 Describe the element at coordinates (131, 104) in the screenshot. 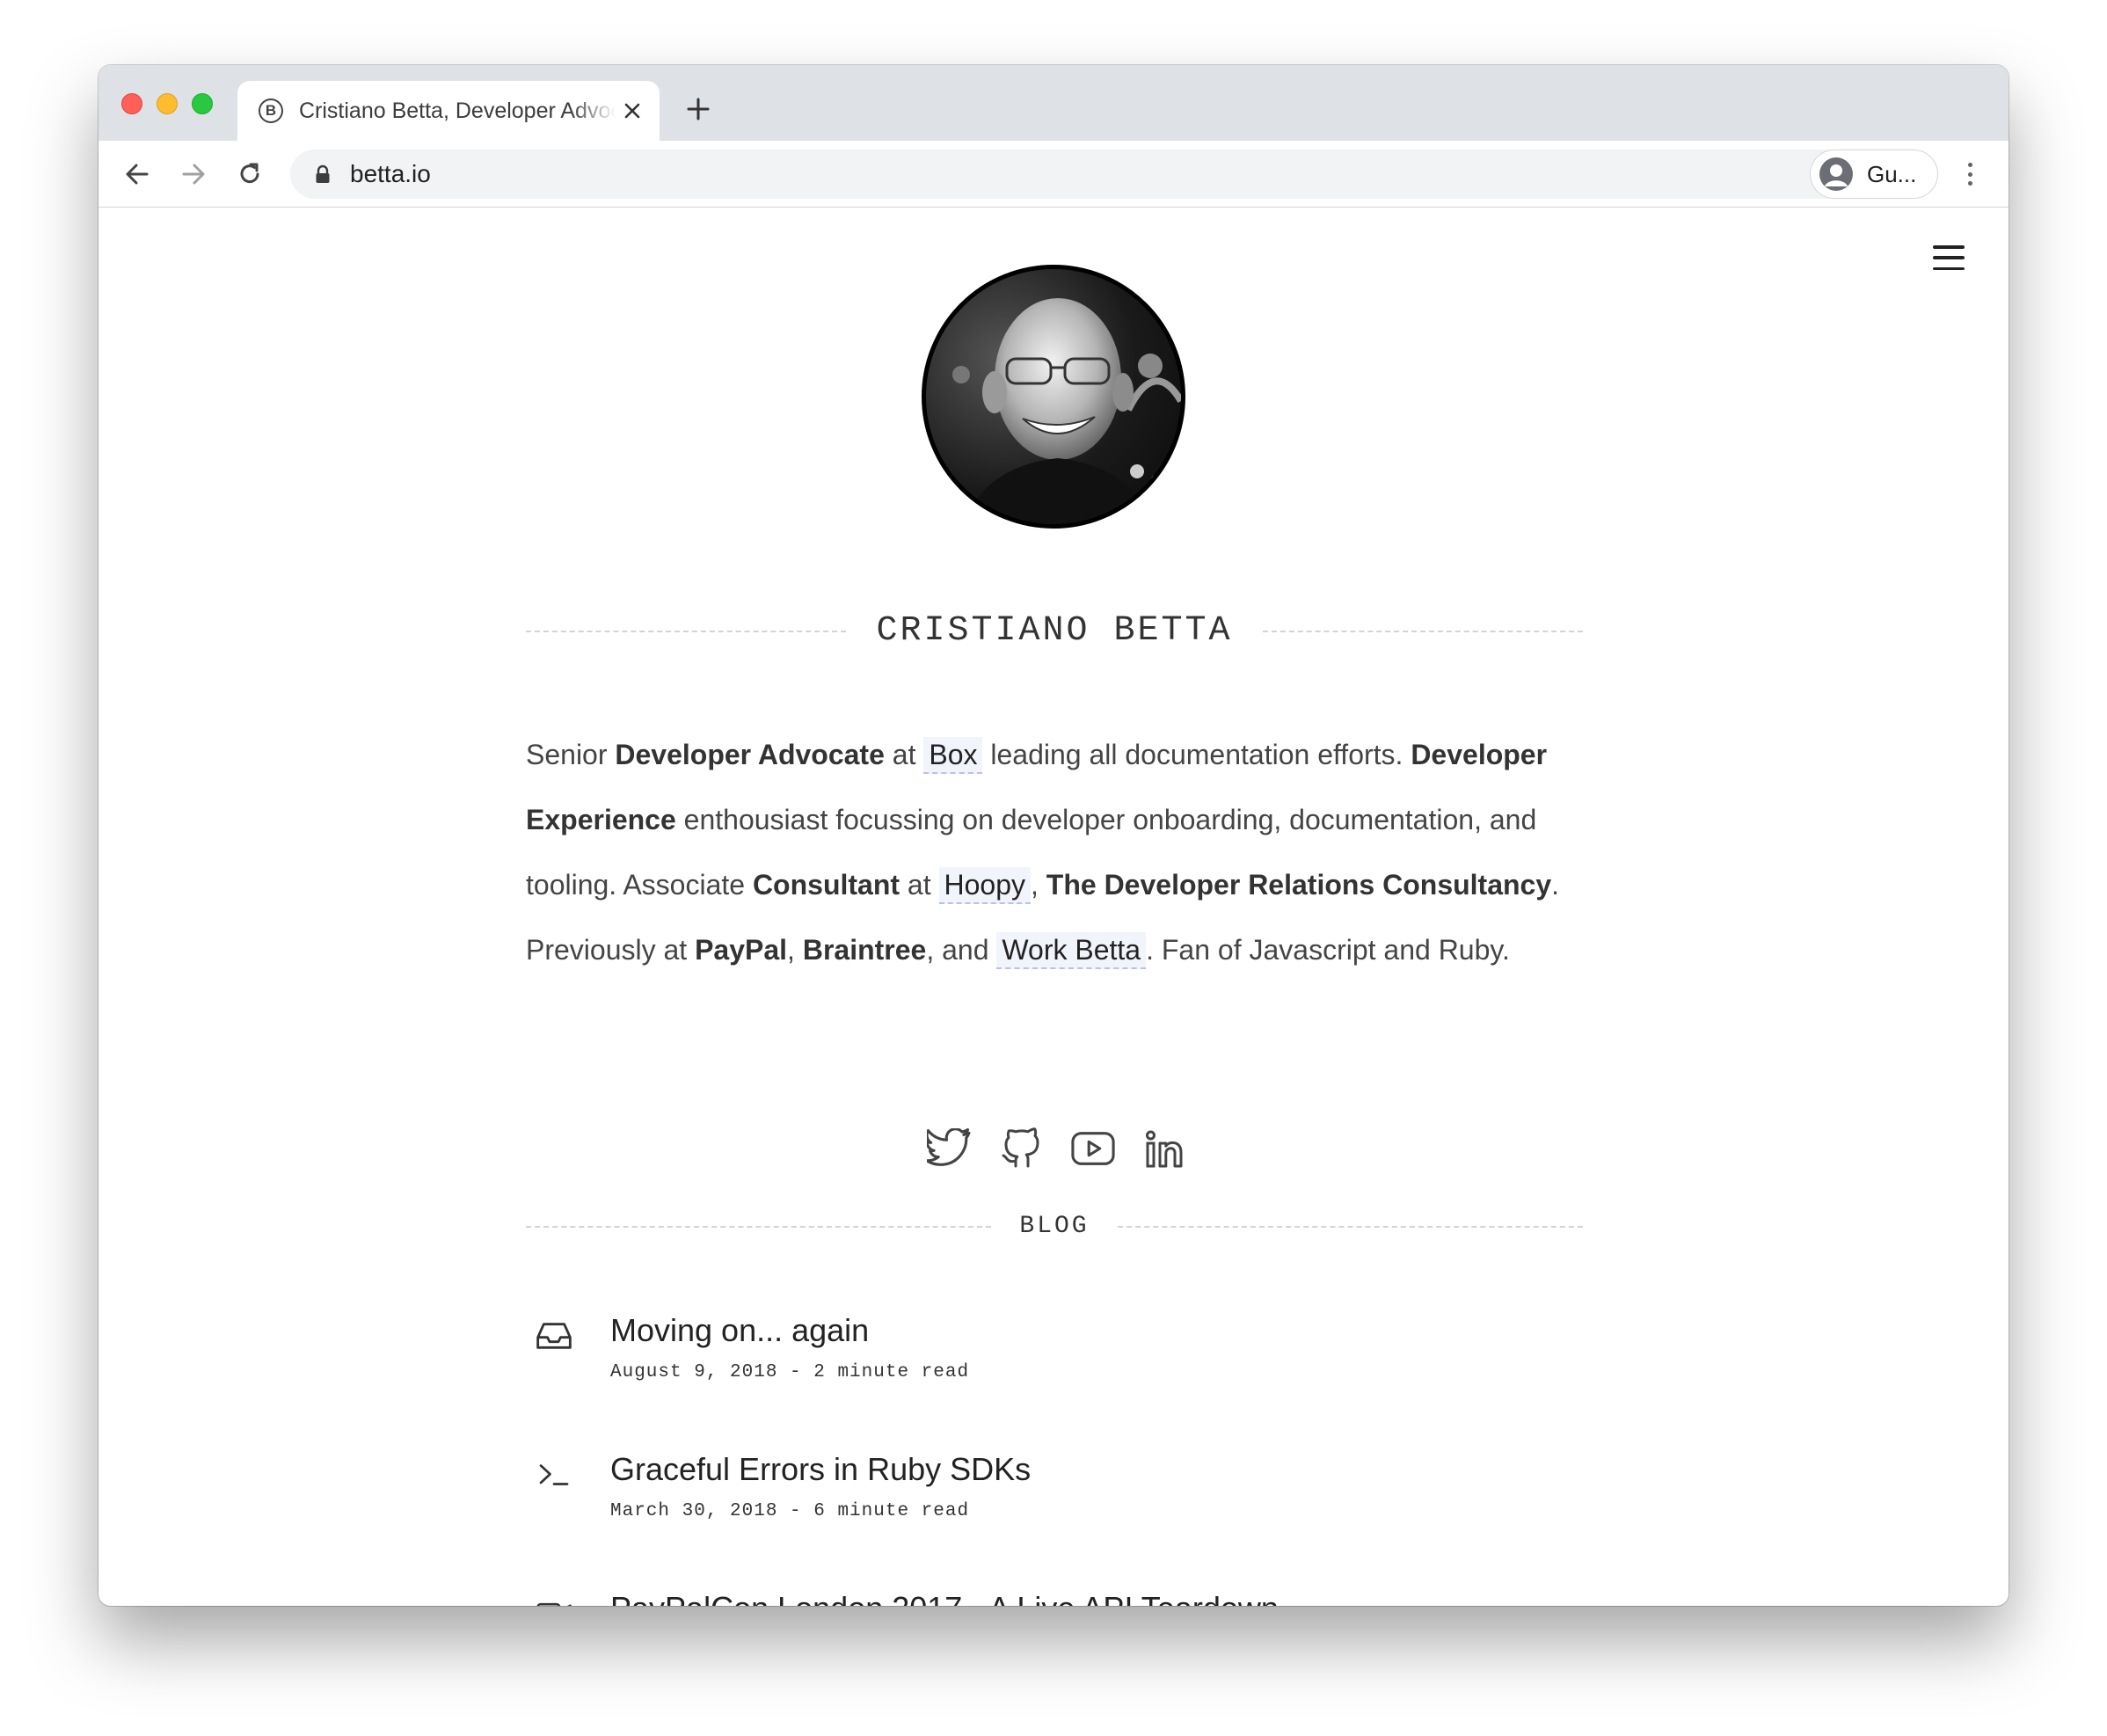

I see `close-window-button` at that location.